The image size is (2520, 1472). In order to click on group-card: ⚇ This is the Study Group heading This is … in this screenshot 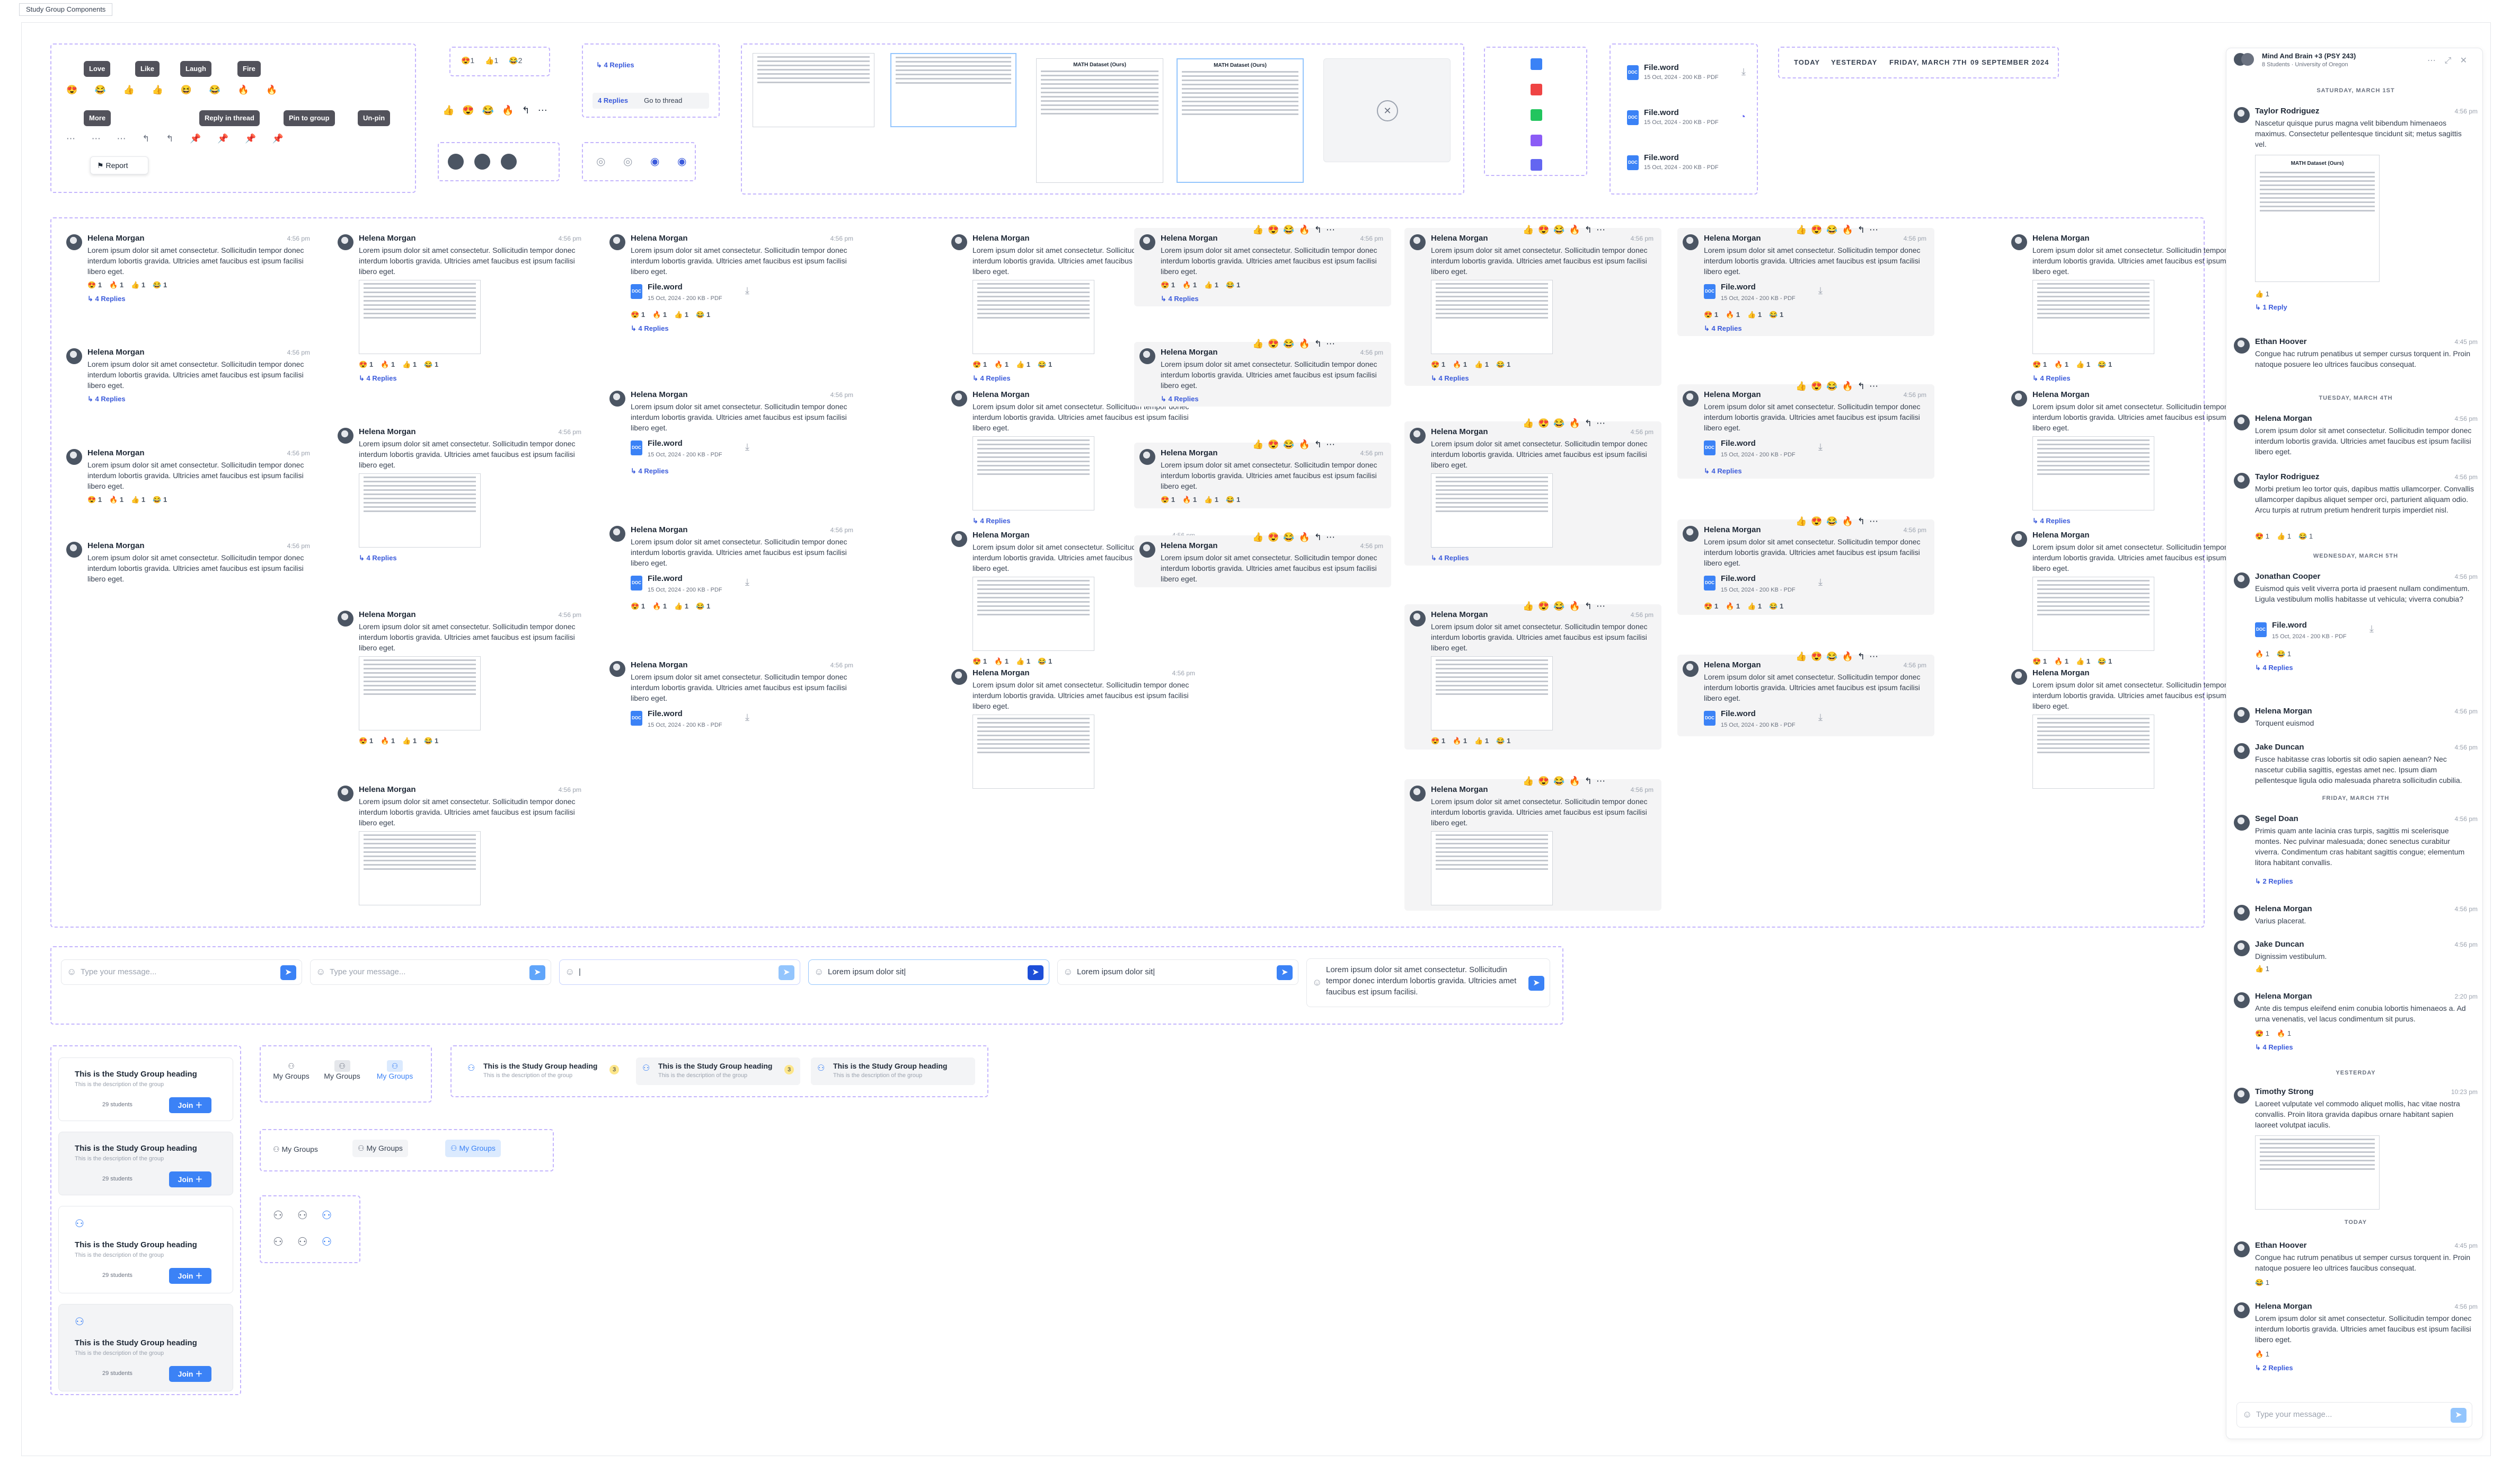, I will do `click(145, 1347)`.